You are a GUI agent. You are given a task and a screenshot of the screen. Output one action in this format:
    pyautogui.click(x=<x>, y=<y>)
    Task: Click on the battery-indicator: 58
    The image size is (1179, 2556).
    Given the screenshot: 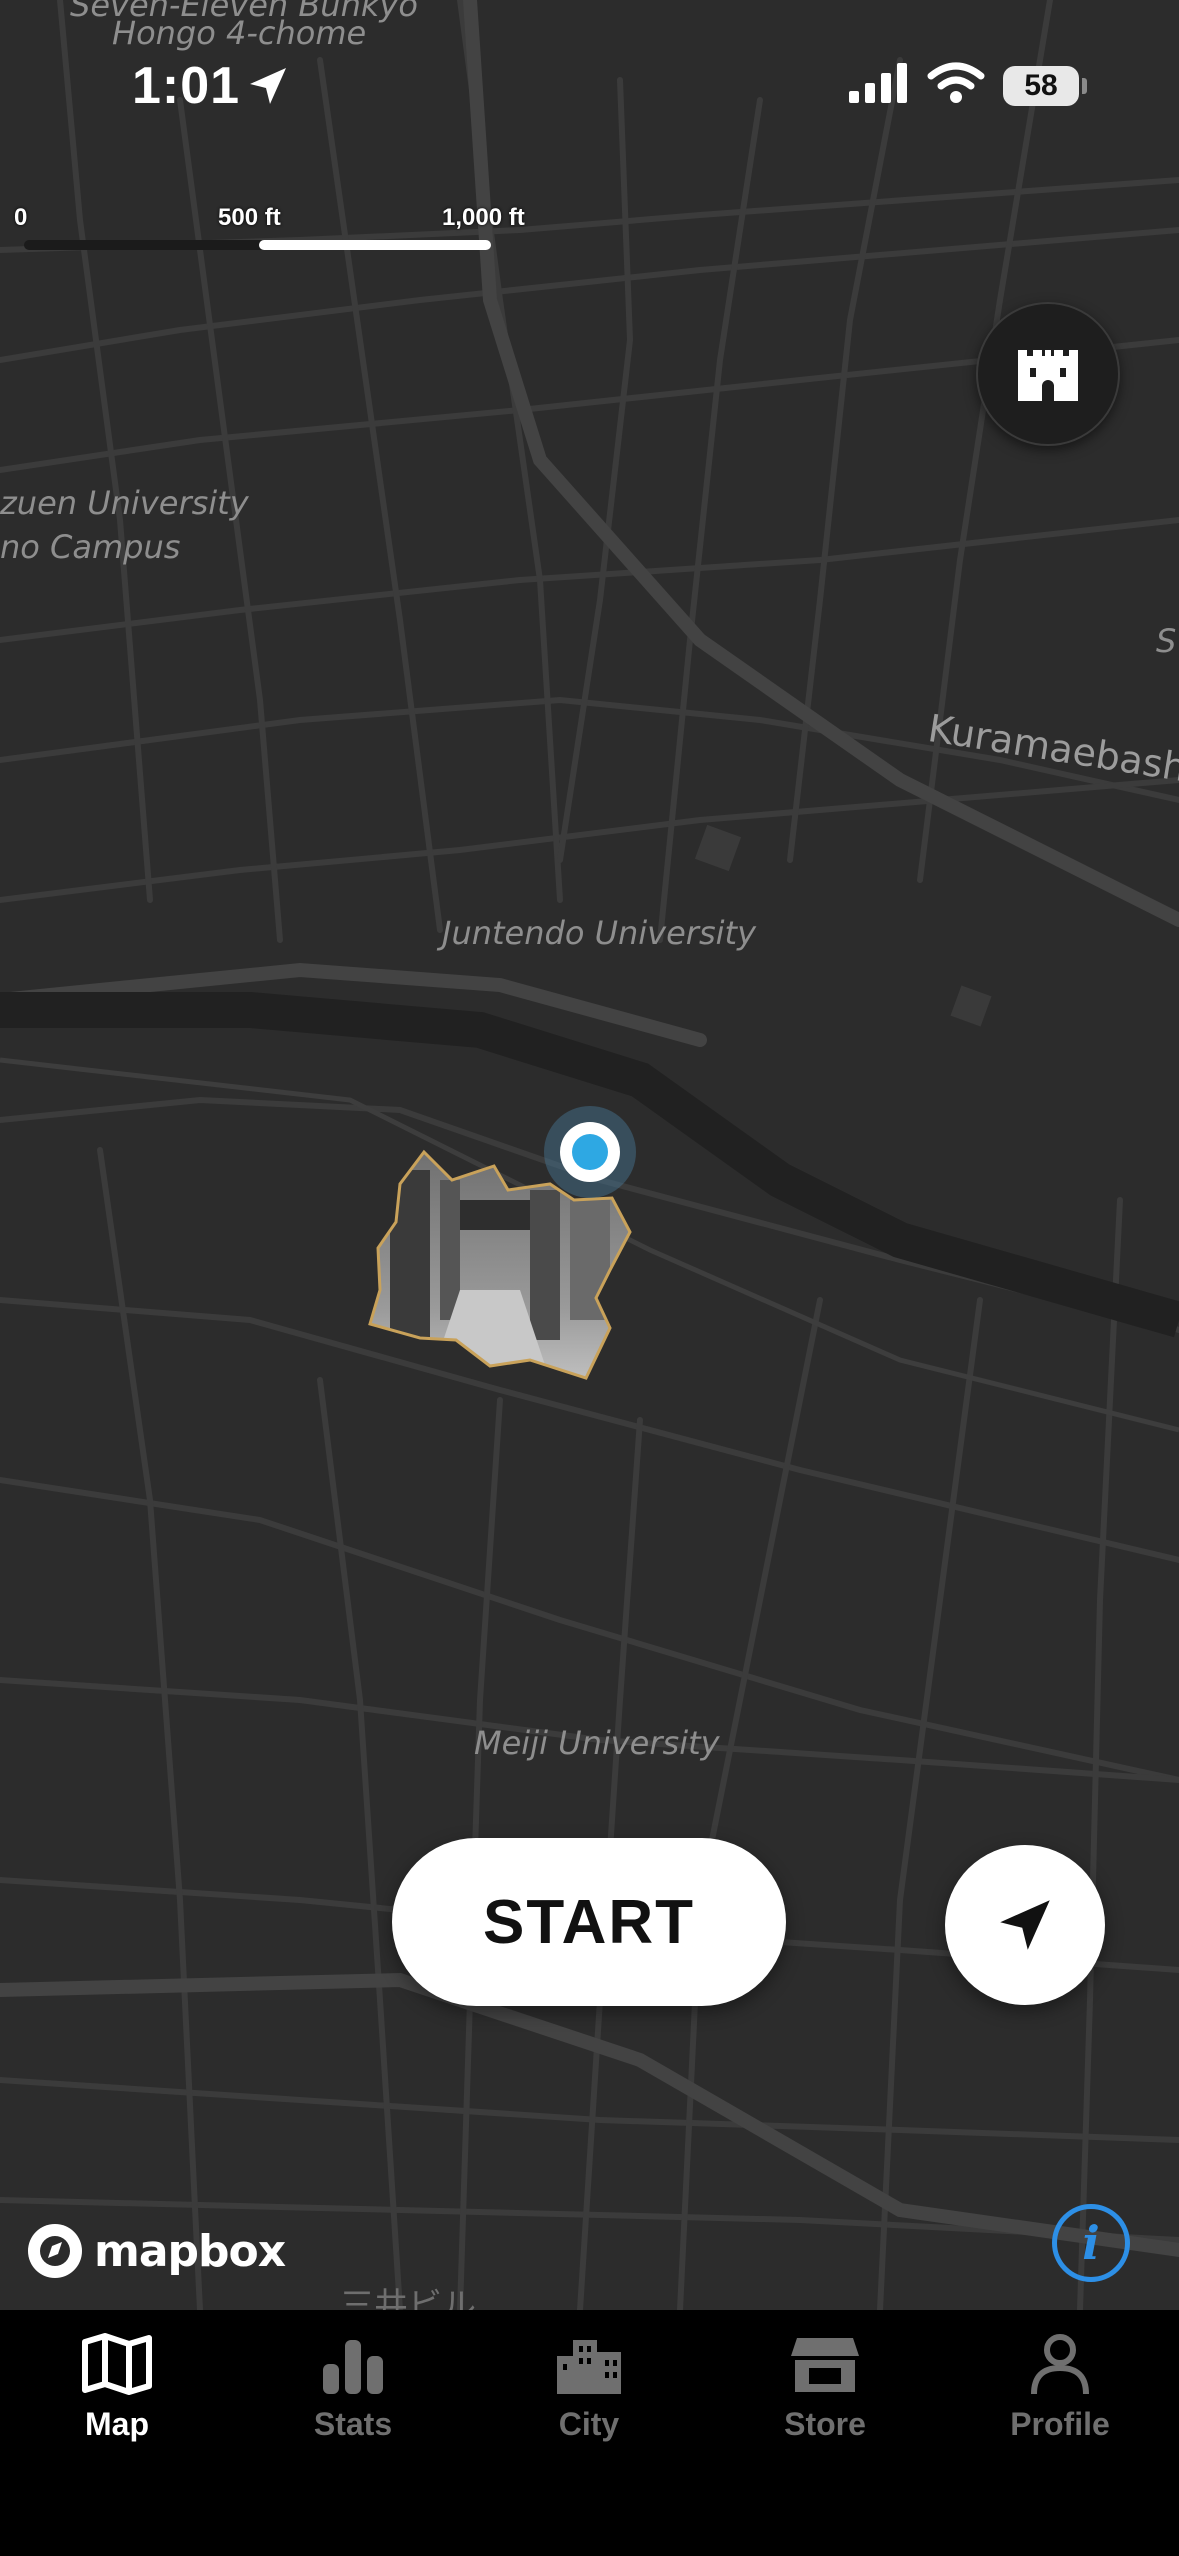 What is the action you would take?
    pyautogui.click(x=1045, y=85)
    